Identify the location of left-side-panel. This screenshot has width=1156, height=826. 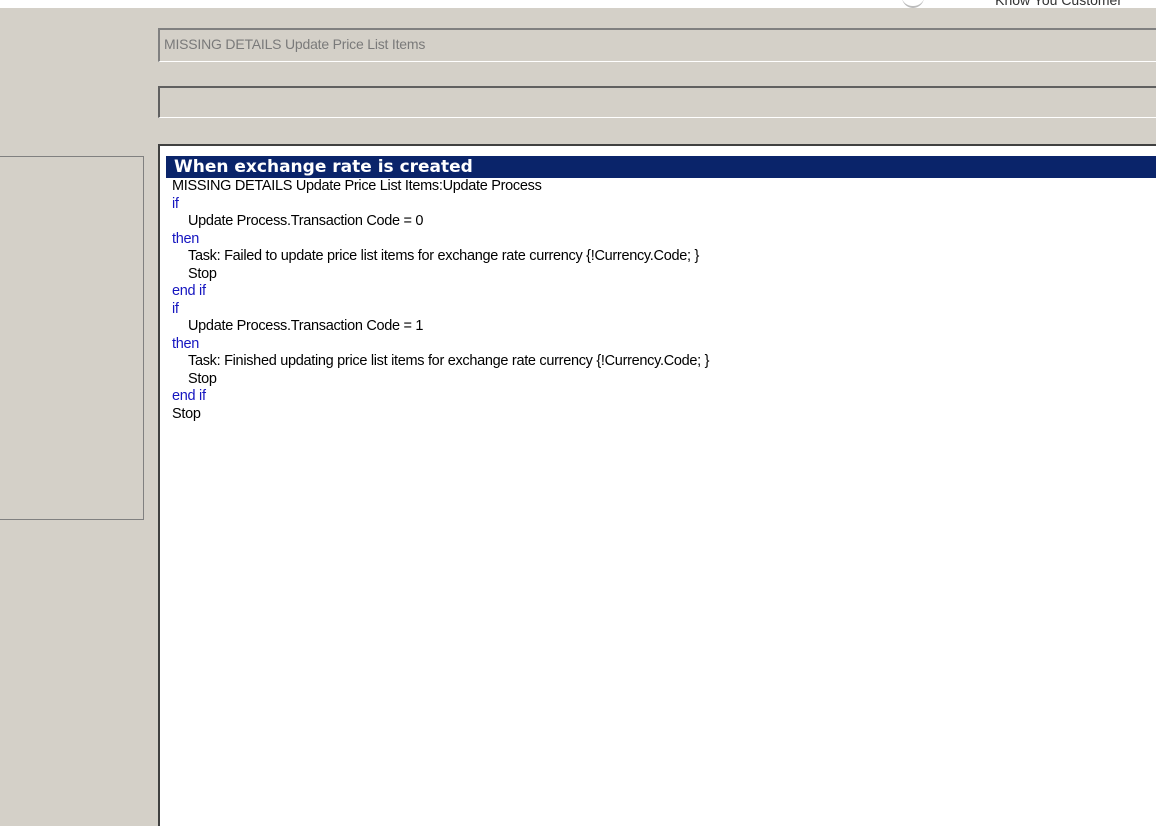
(72, 338).